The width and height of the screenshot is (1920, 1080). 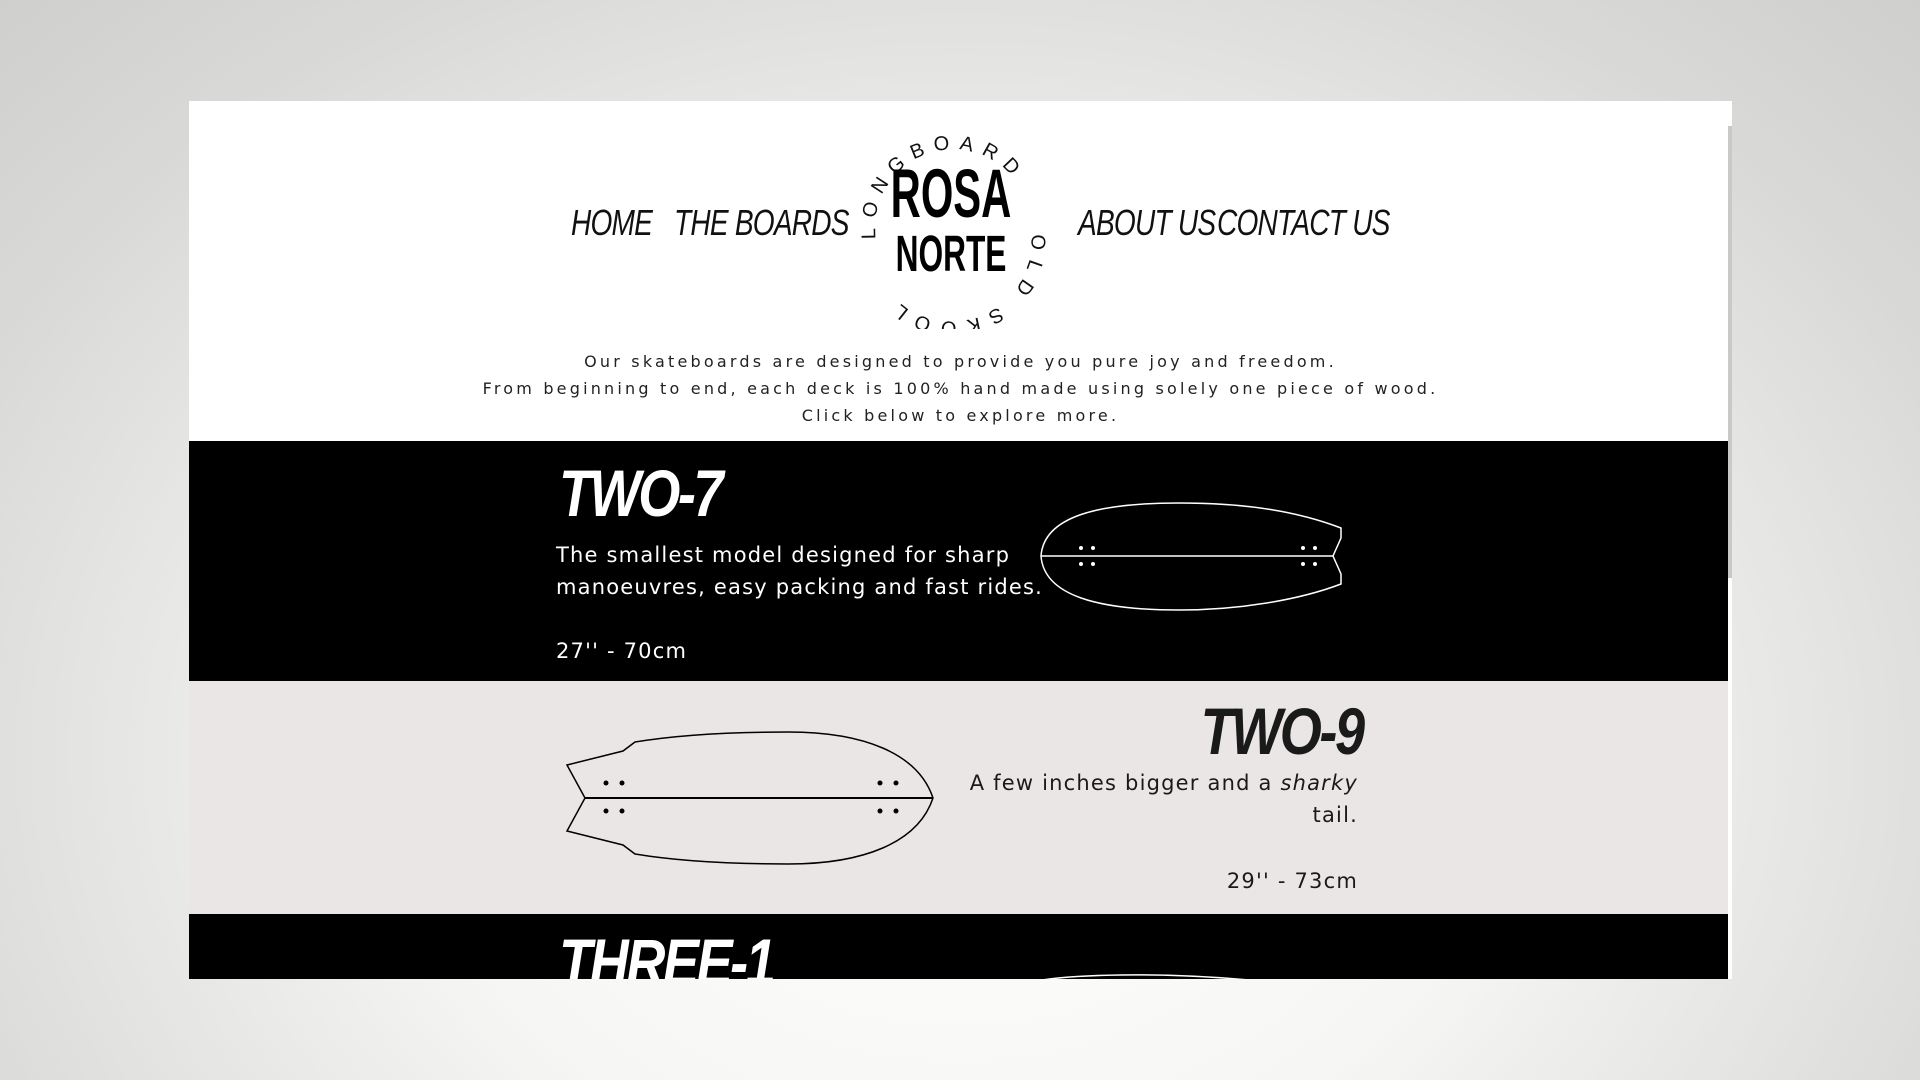 I want to click on model-two7-desc-line1: The smallest model designed for sharp, so click(x=783, y=555).